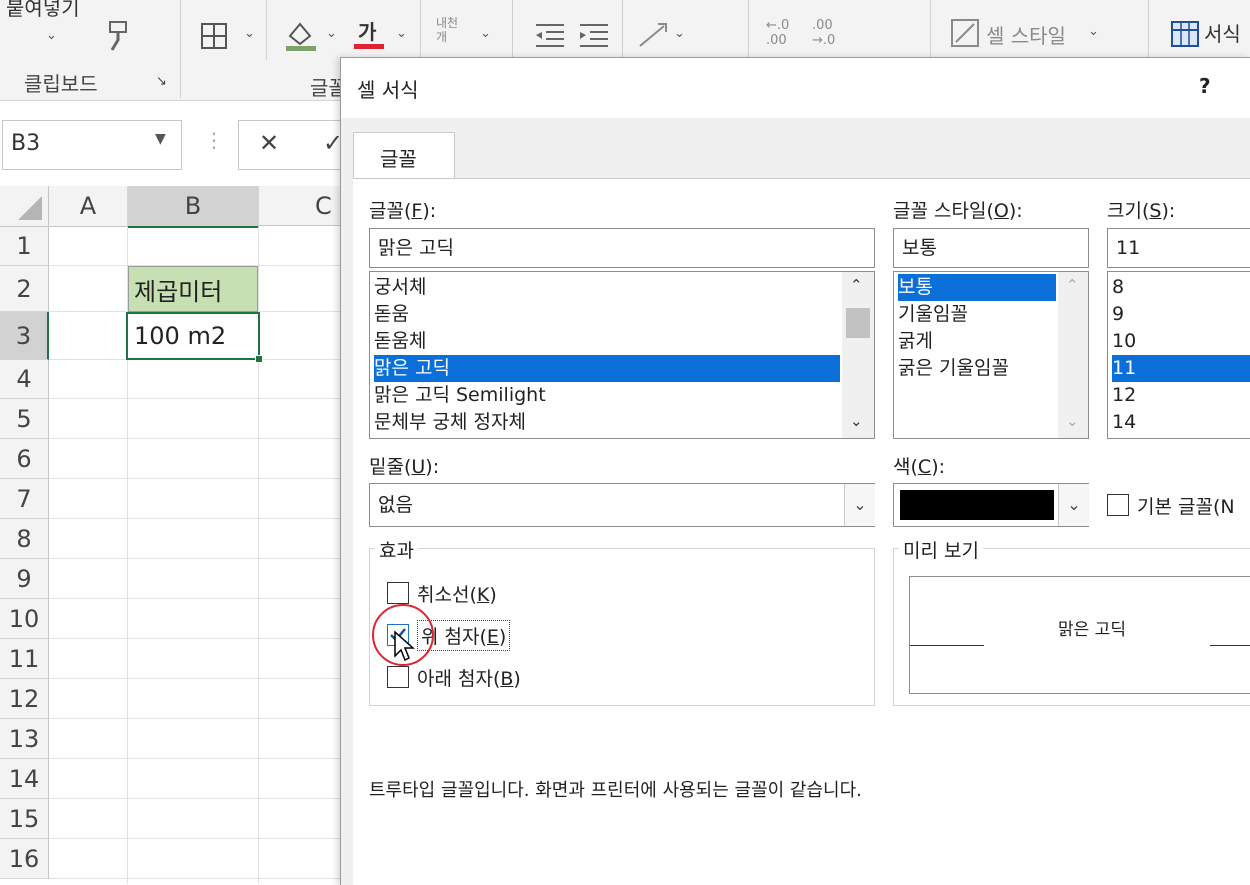  Describe the element at coordinates (977, 287) in the screenshot. I see `font-style-list-item: 보통` at that location.